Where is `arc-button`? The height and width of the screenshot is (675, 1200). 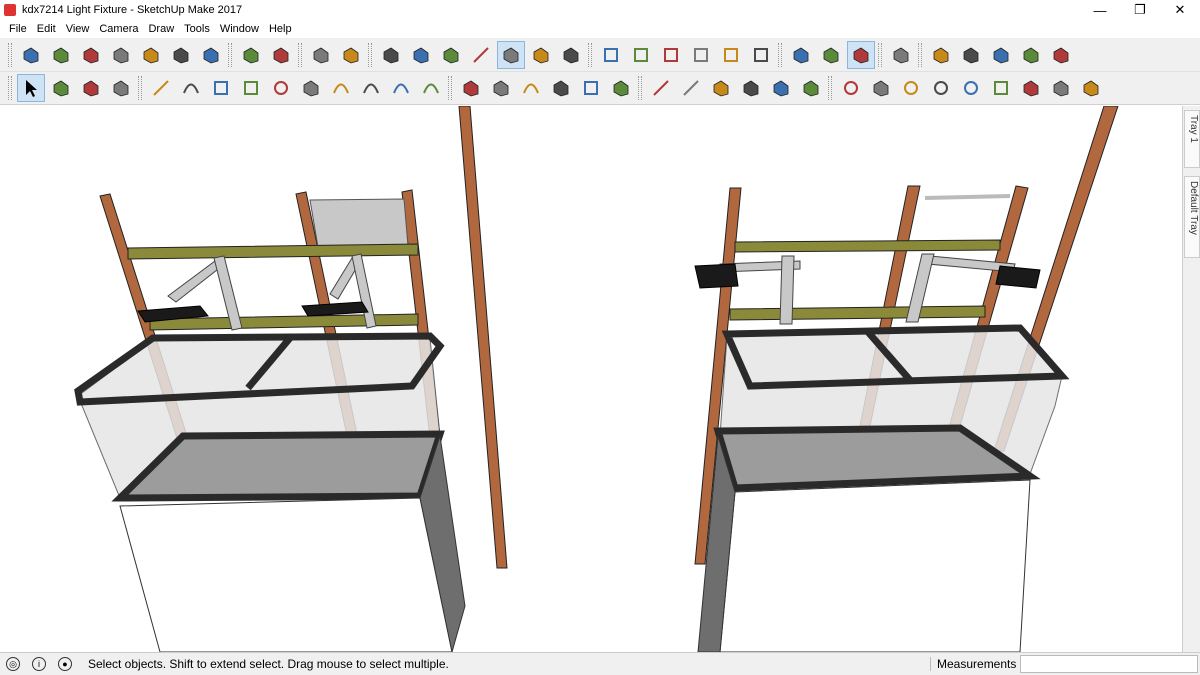 arc-button is located at coordinates (341, 88).